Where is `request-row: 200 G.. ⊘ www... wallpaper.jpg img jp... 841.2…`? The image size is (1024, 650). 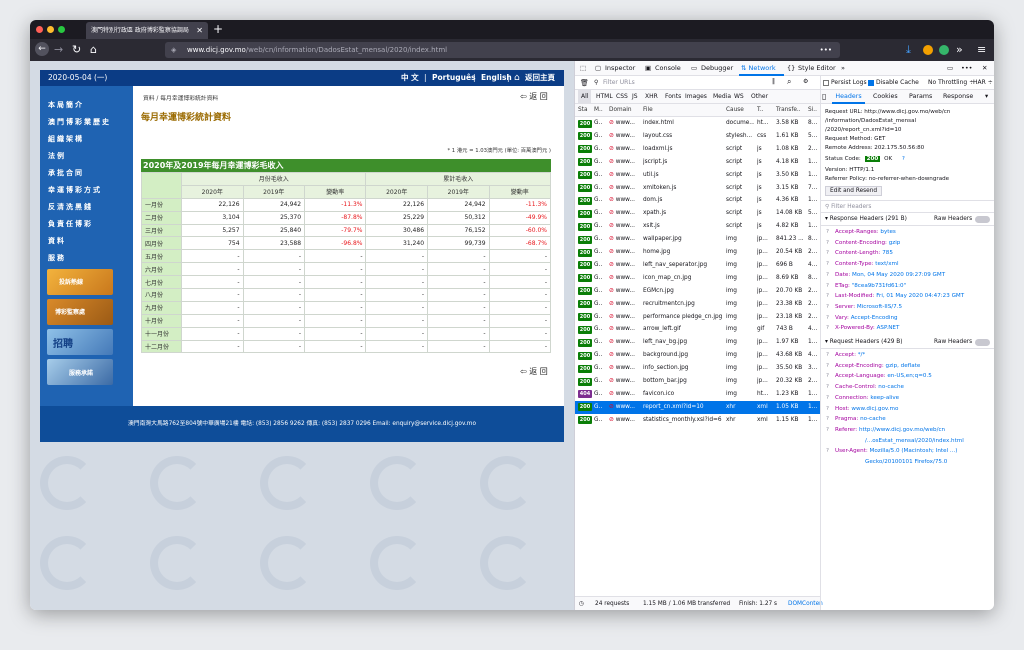
request-row: 200 G.. ⊘ www... wallpaper.jpg img jp... 841.2… is located at coordinates (697, 239).